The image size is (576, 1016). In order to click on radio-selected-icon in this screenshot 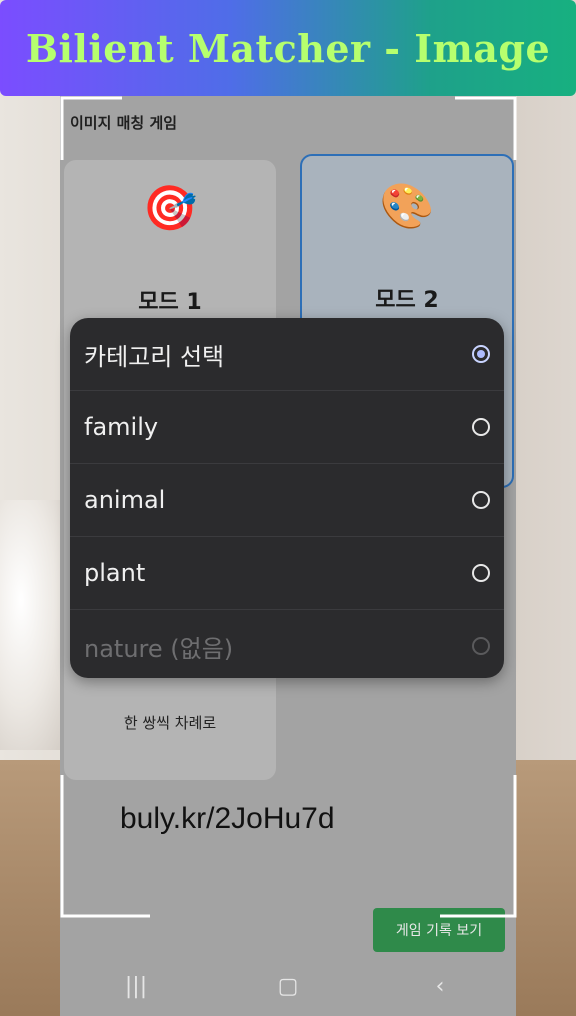, I will do `click(481, 354)`.